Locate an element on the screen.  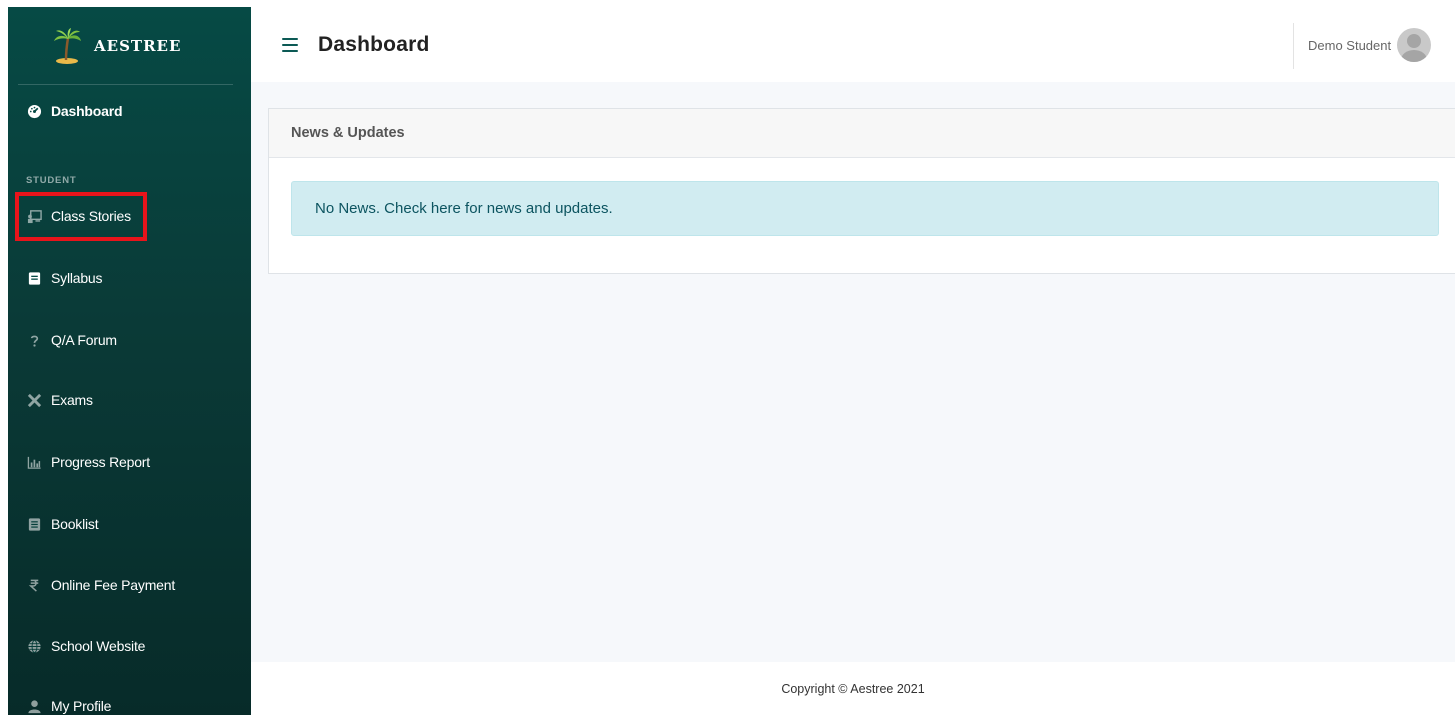
sidebar-item-label: Online Fee Payment is located at coordinates (113, 585).